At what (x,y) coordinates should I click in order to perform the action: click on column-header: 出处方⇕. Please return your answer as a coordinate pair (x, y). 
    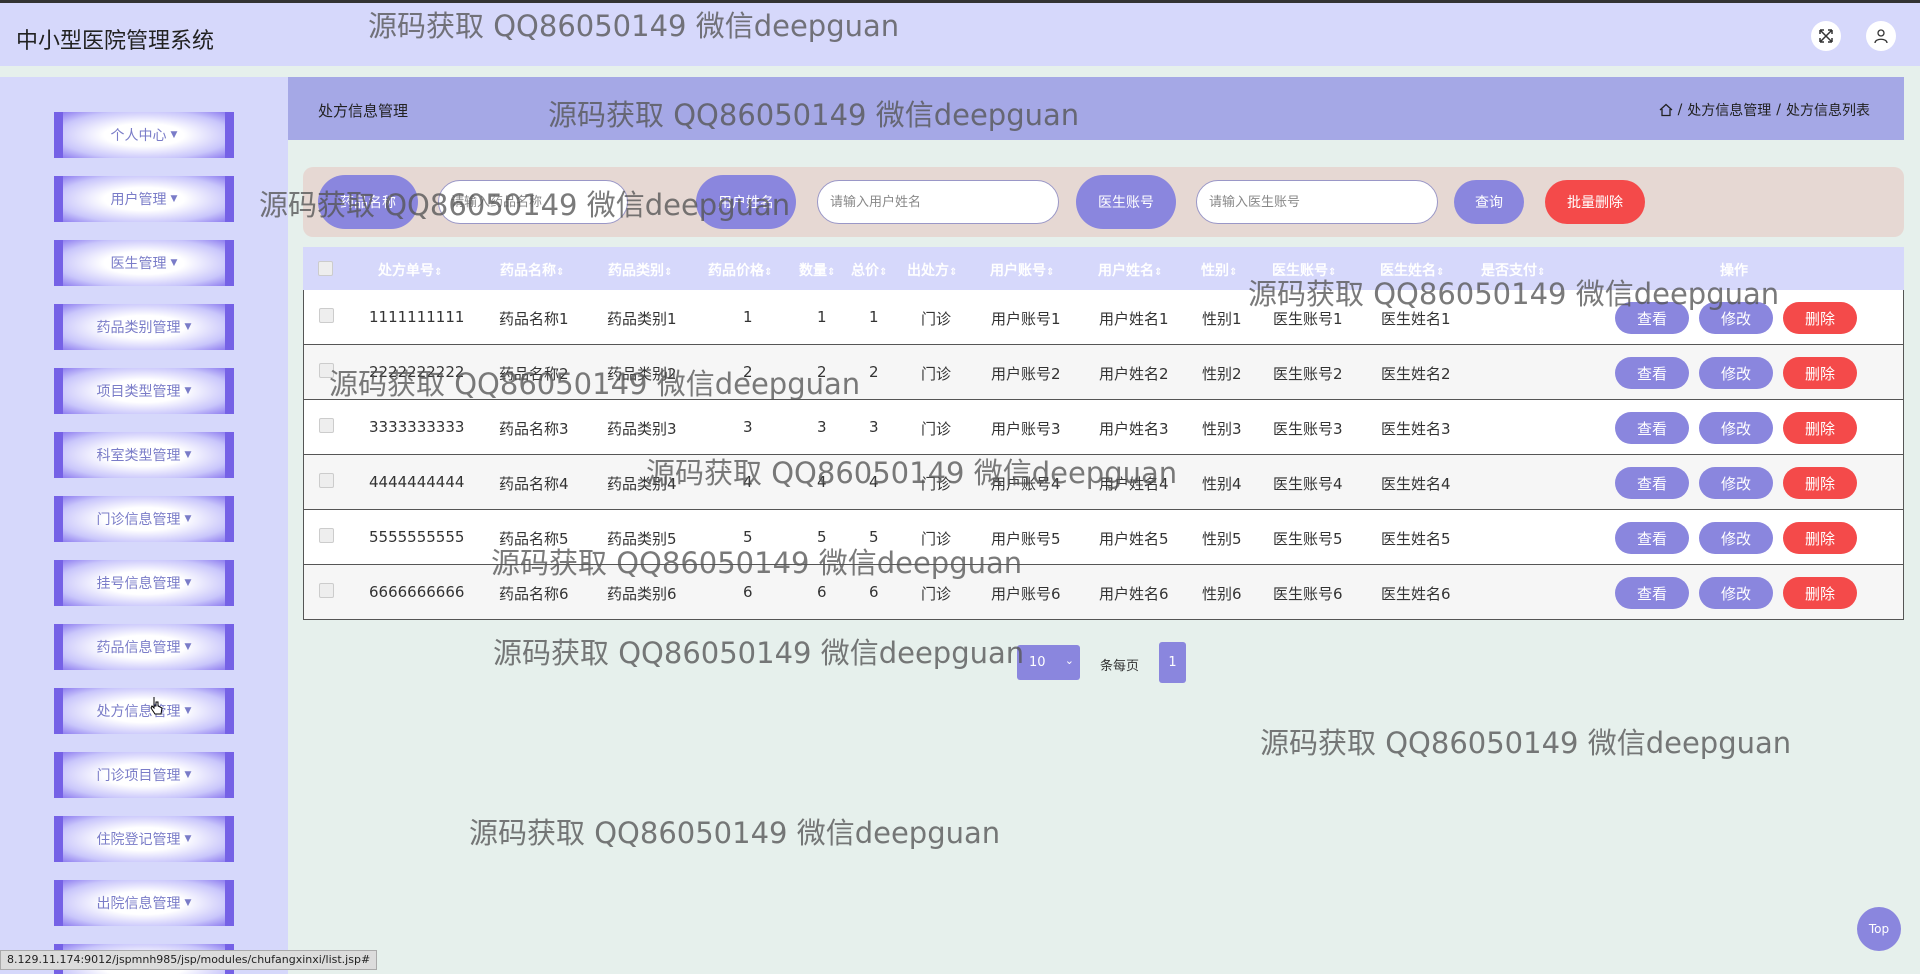
    Looking at the image, I should click on (932, 270).